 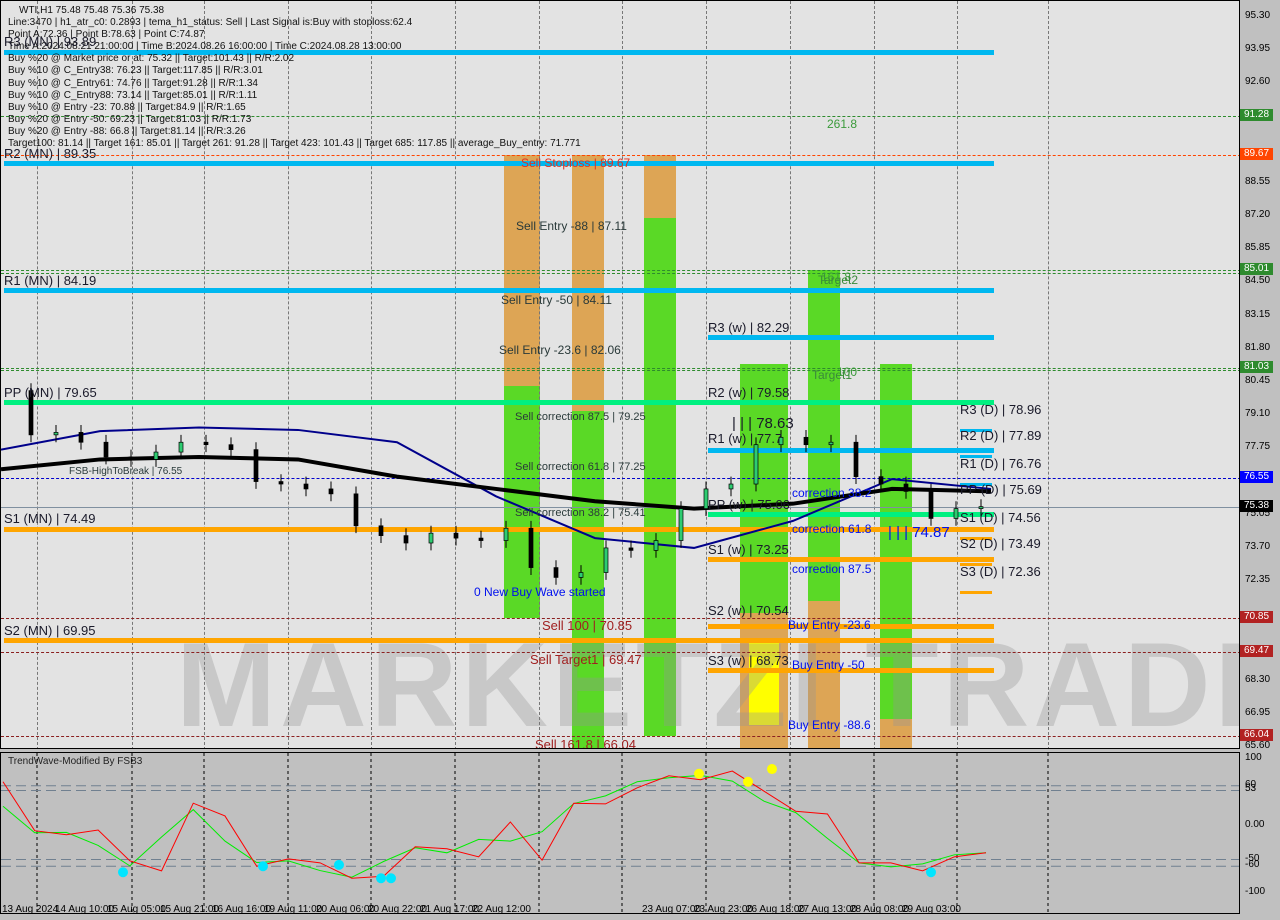 What do you see at coordinates (189, 909) in the screenshot?
I see `time-tick-label: 15 Aug 21:00` at bounding box center [189, 909].